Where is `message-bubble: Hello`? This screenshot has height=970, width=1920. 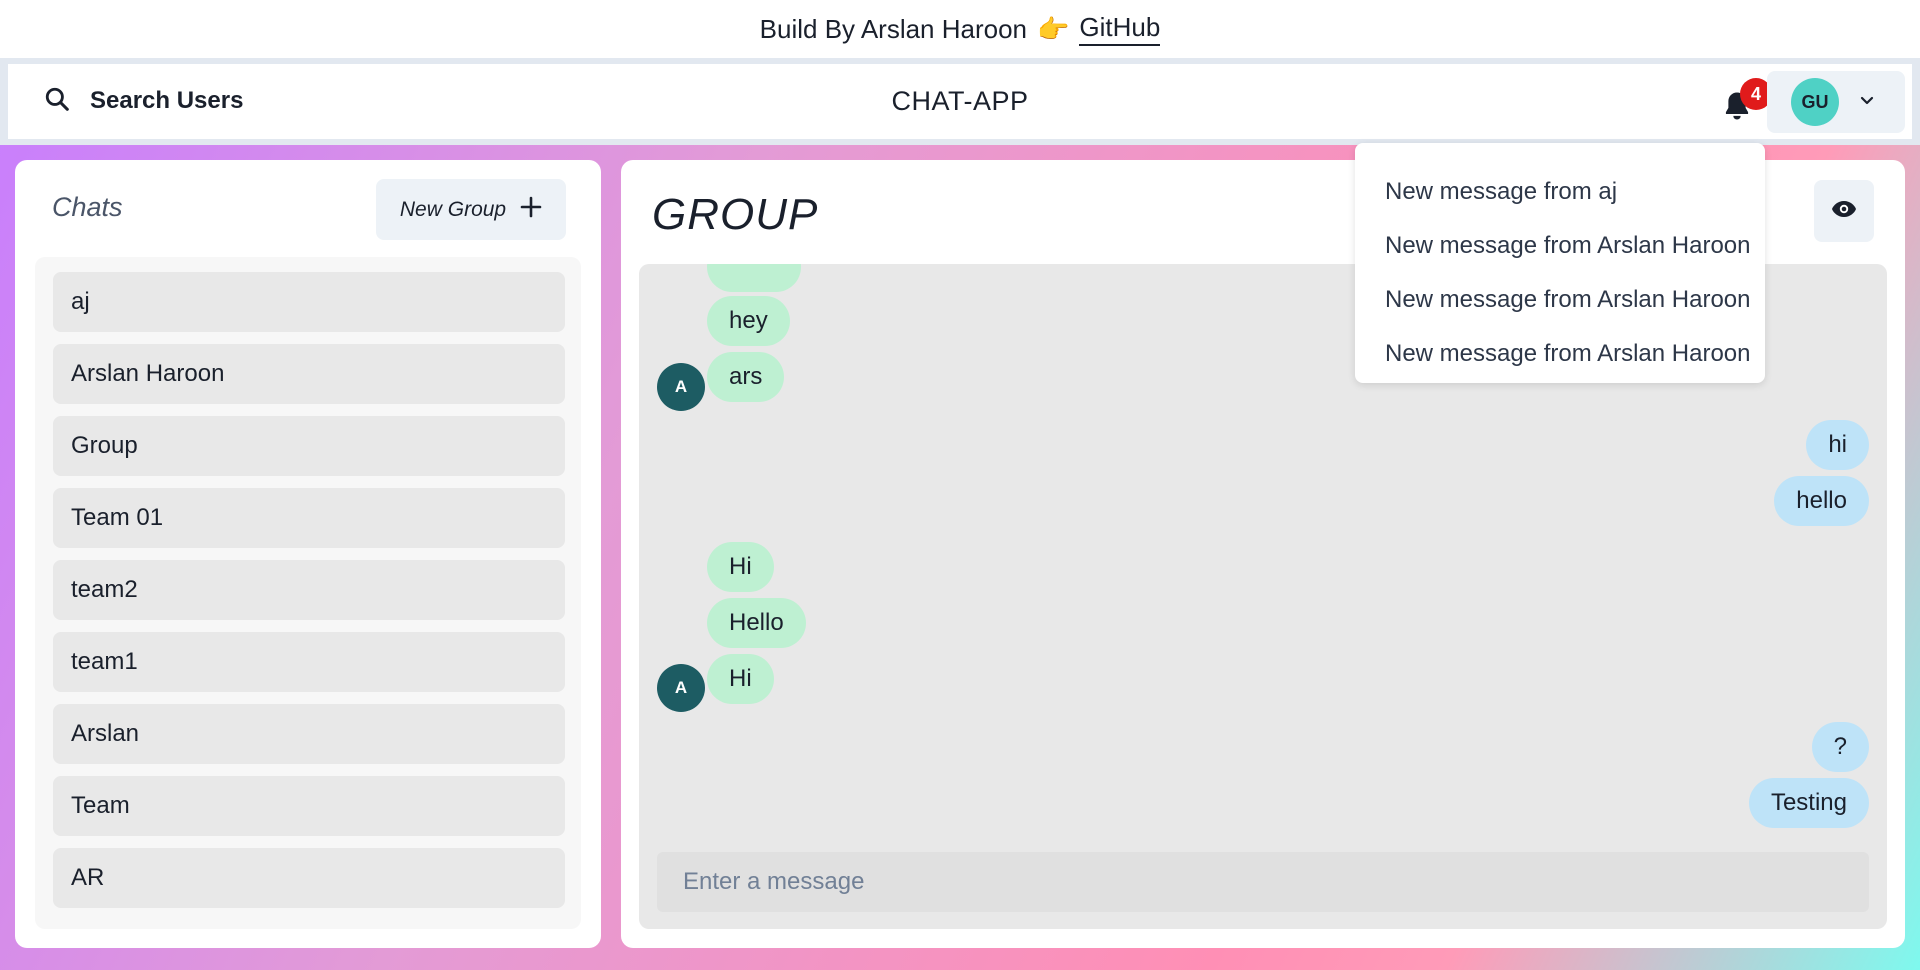
message-bubble: Hello is located at coordinates (756, 623).